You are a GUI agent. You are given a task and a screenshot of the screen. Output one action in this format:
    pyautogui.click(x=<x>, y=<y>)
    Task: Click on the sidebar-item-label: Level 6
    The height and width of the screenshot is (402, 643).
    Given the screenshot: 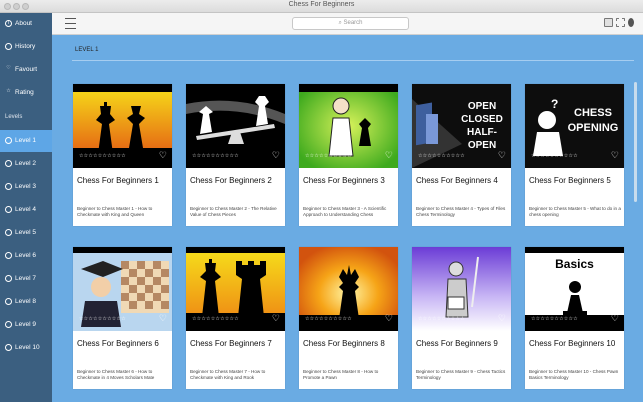 What is the action you would take?
    pyautogui.click(x=25, y=255)
    